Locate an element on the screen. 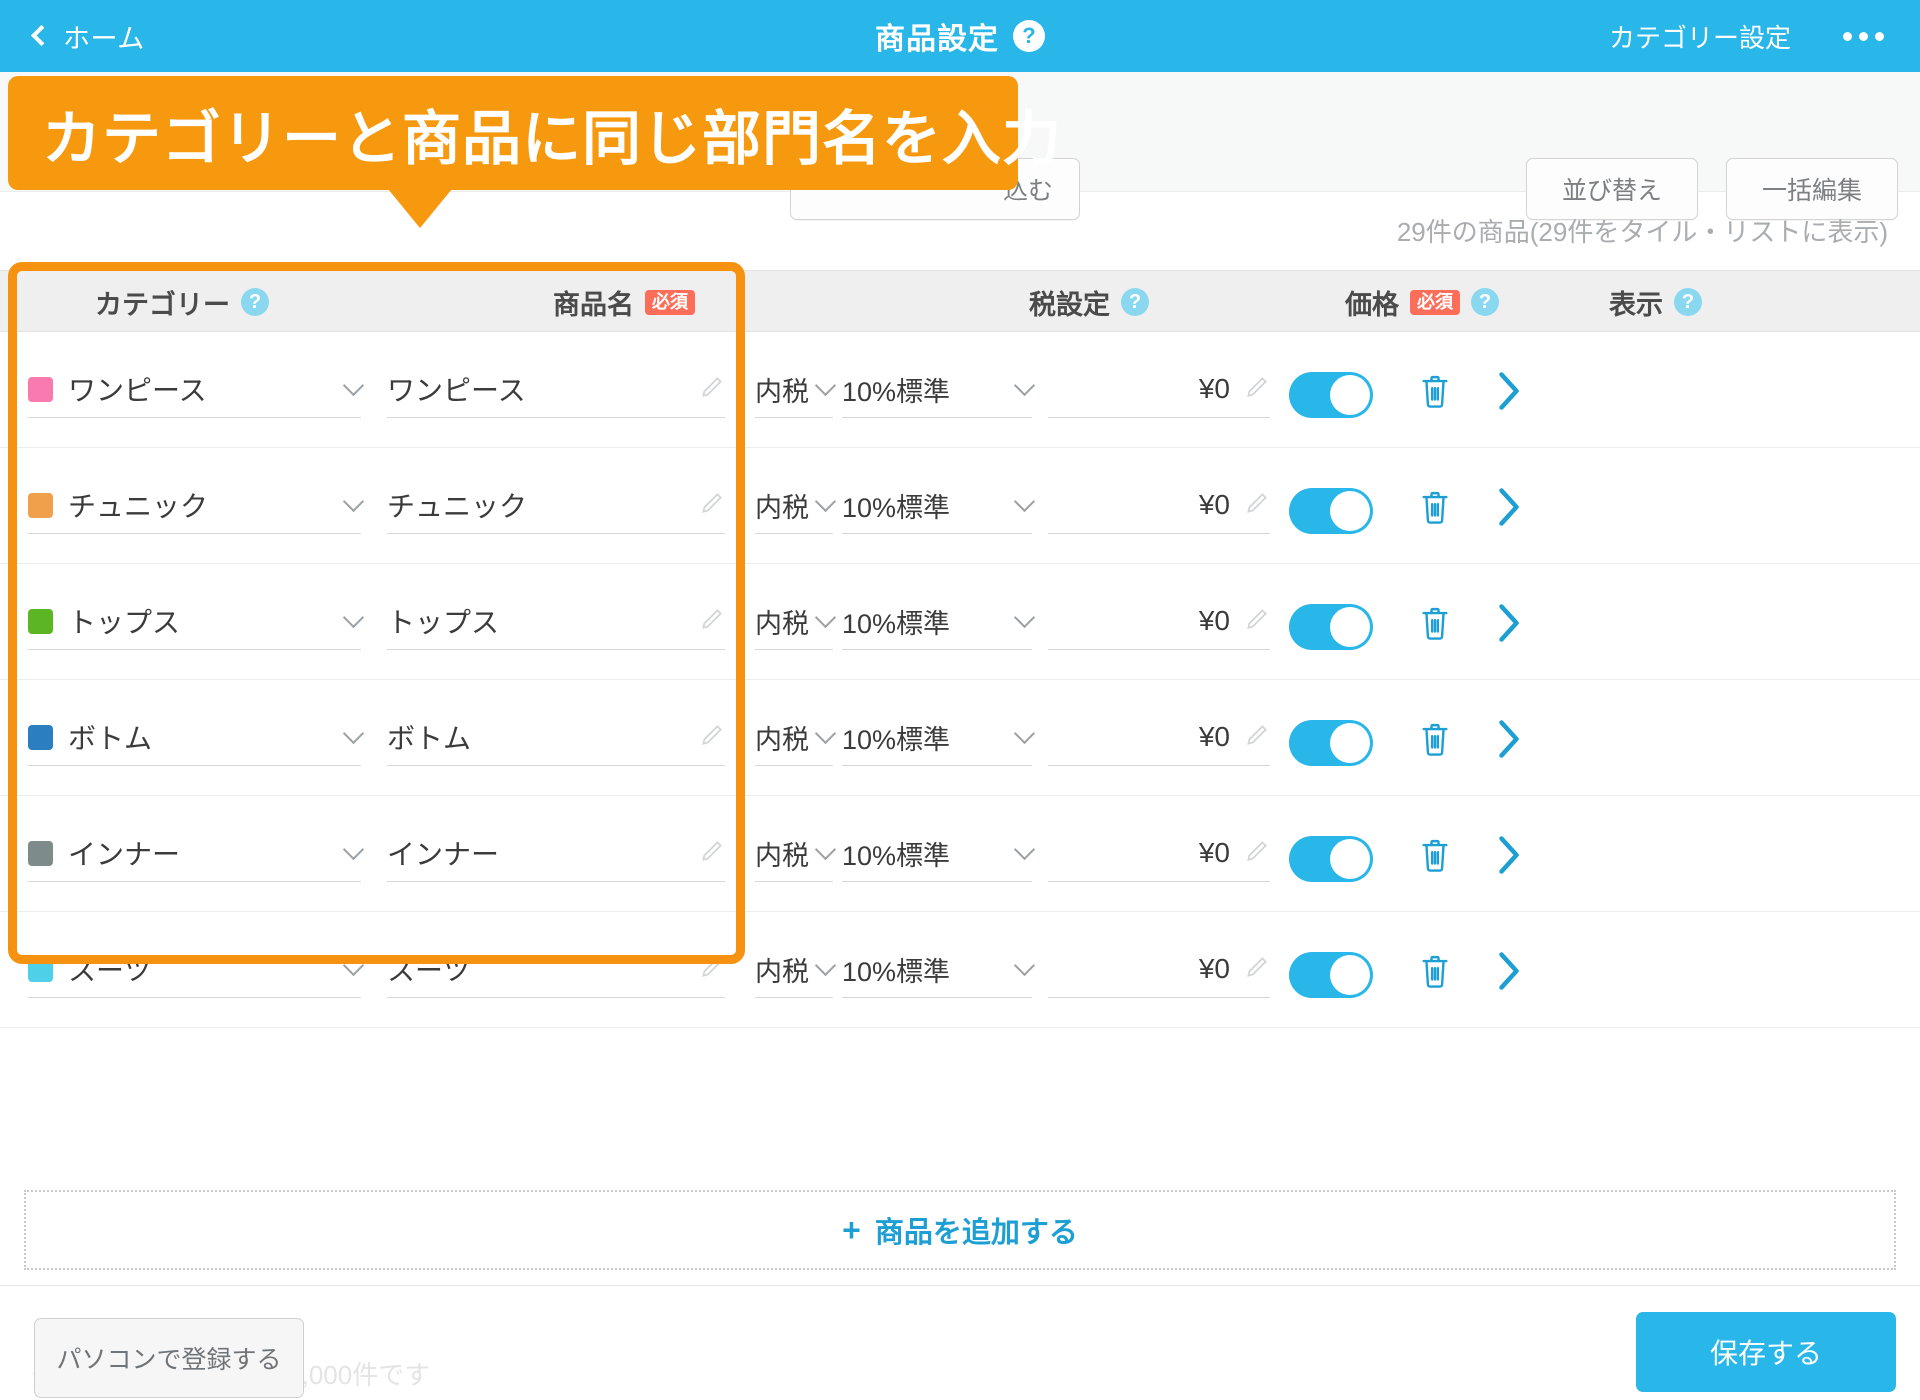 This screenshot has width=1920, height=1400. register-on-pc-button: パソコンで登録する is located at coordinates (169, 1358).